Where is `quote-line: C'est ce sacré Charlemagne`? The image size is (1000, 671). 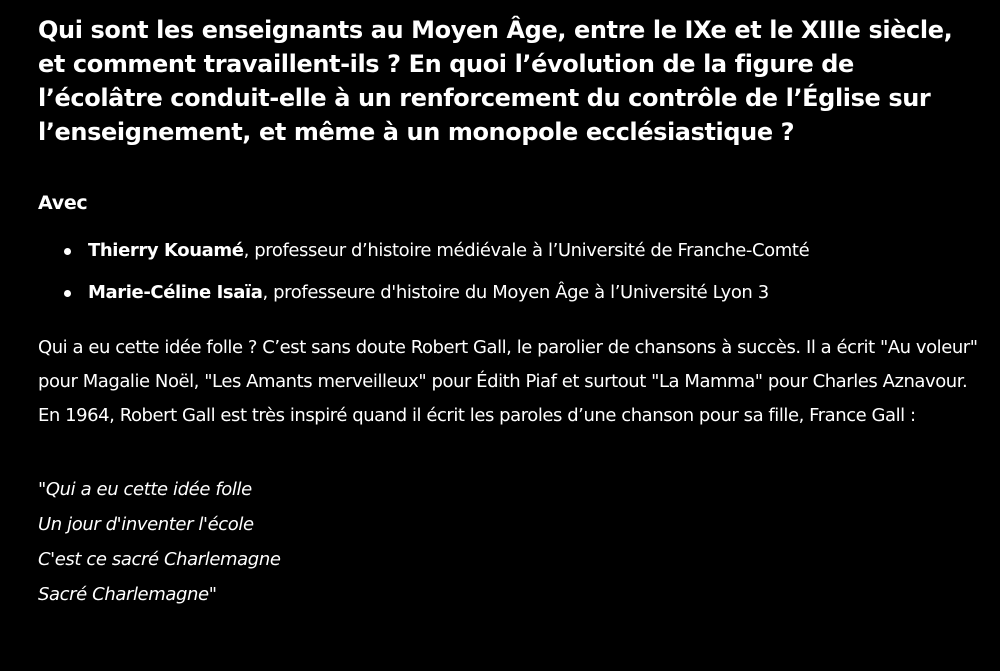 quote-line: C'est ce sacré Charlemagne is located at coordinates (159, 559).